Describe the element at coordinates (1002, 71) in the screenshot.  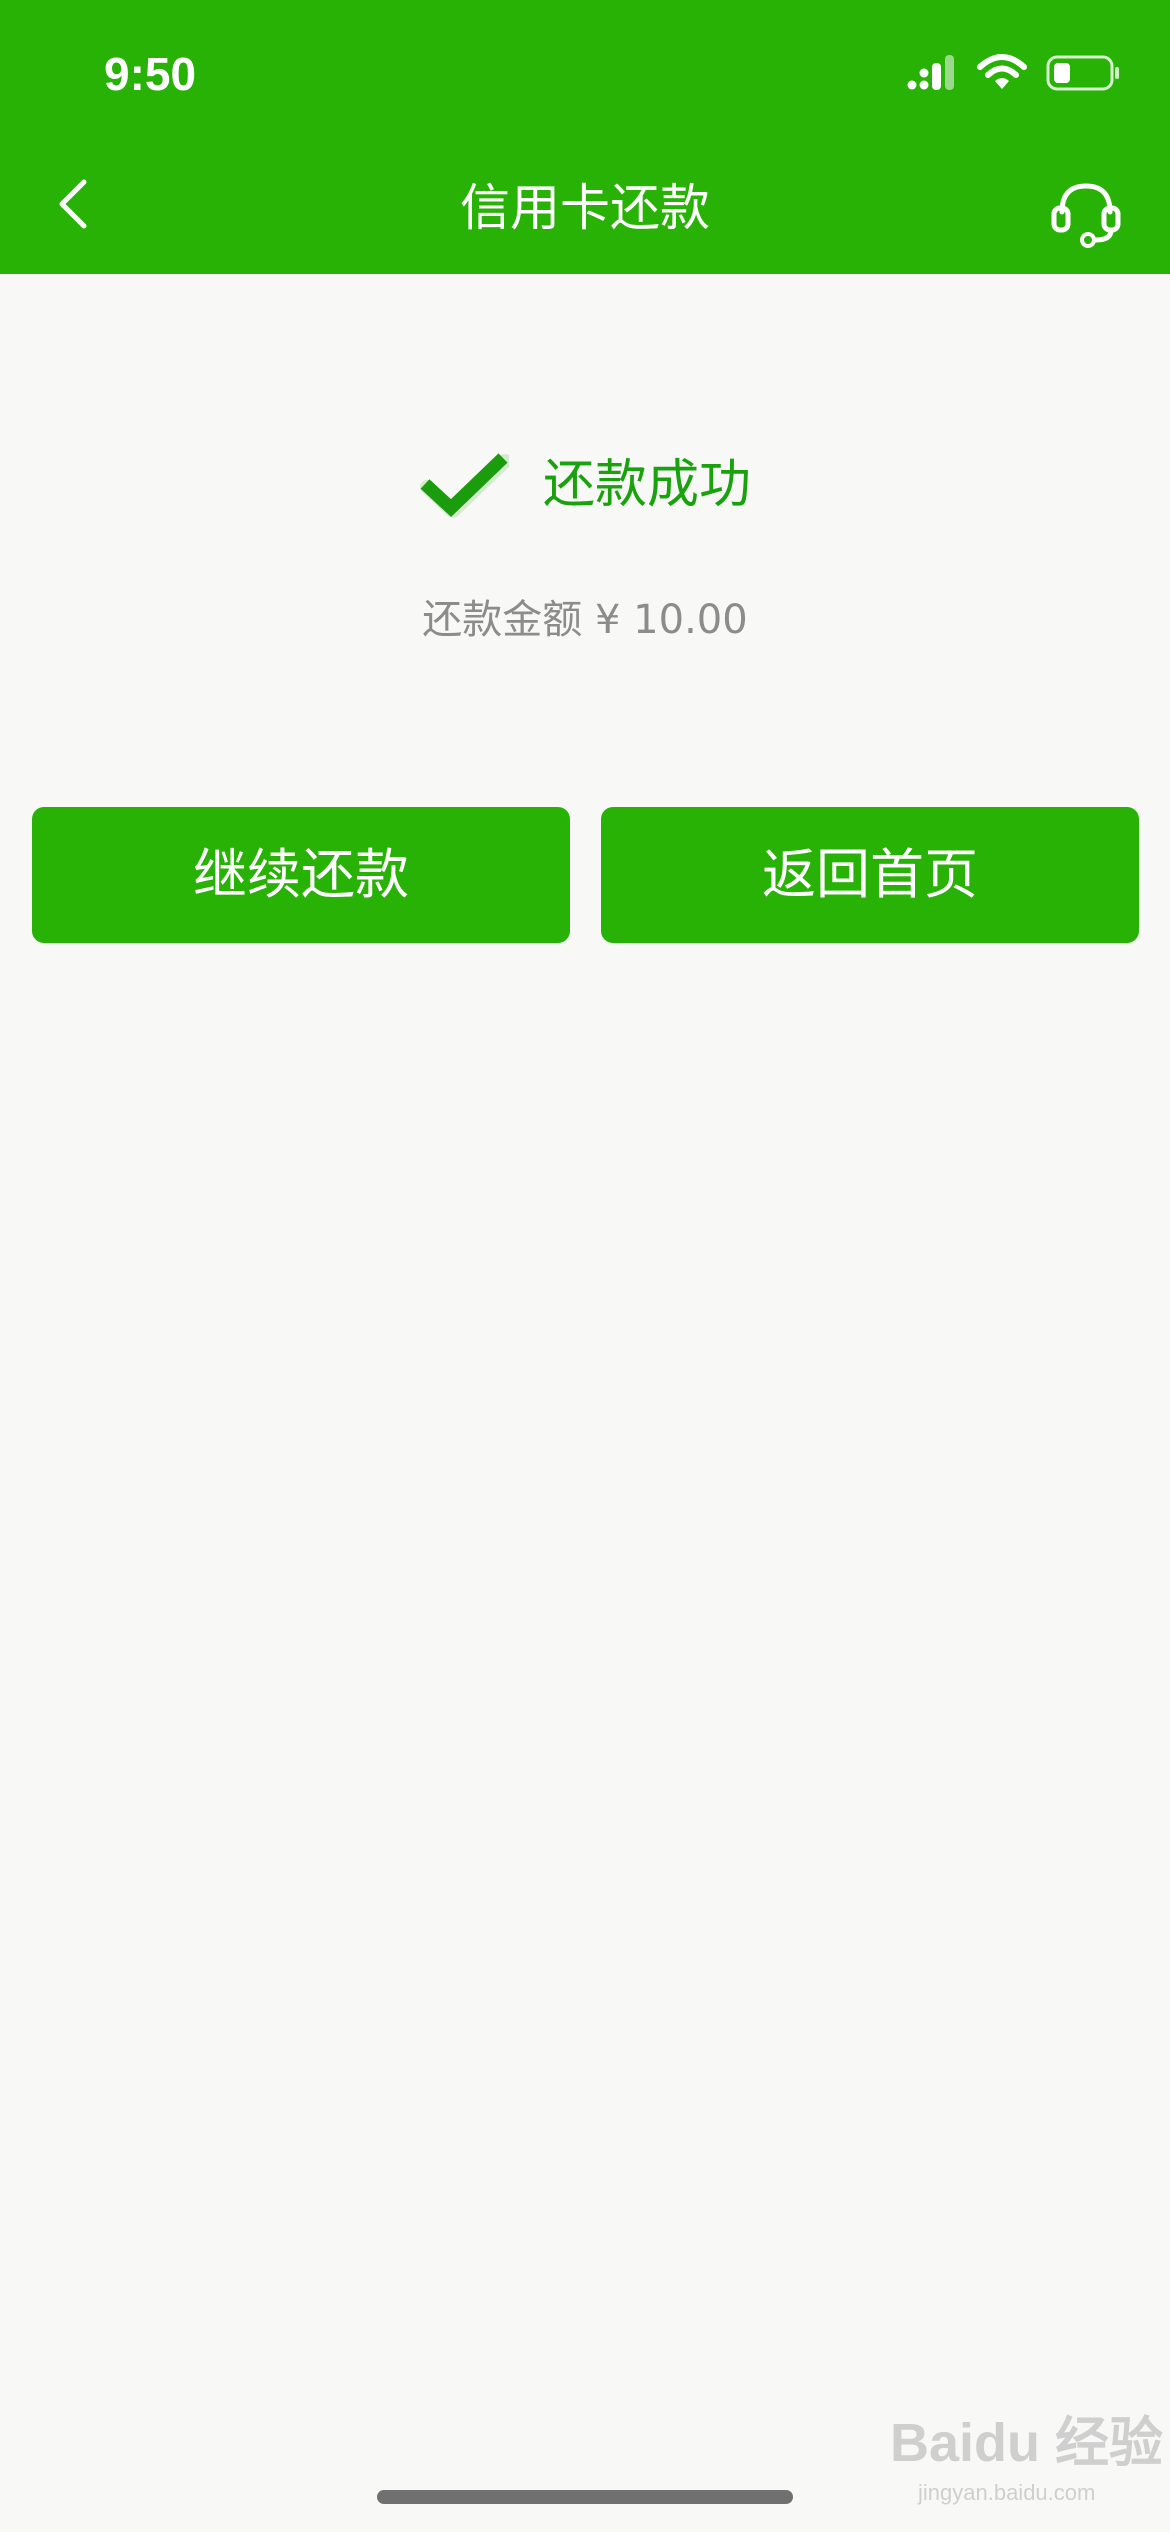
I see `wifi-icon` at that location.